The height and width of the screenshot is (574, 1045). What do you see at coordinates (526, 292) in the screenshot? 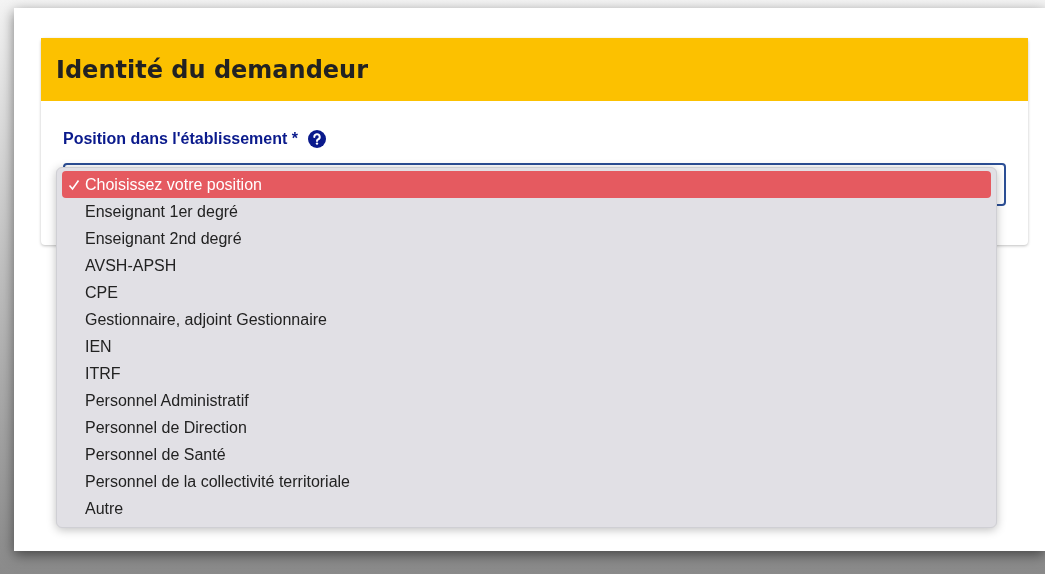
I see `dropdown-option: CPE` at bounding box center [526, 292].